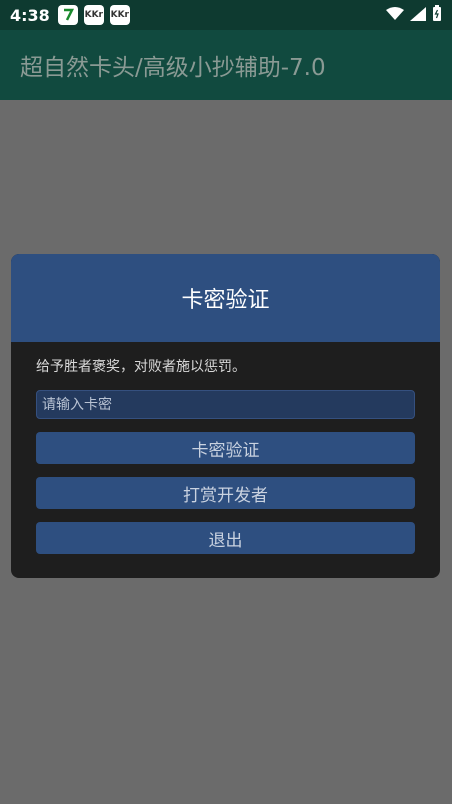 This screenshot has width=452, height=804. Describe the element at coordinates (395, 15) in the screenshot. I see `wifi-icon` at that location.